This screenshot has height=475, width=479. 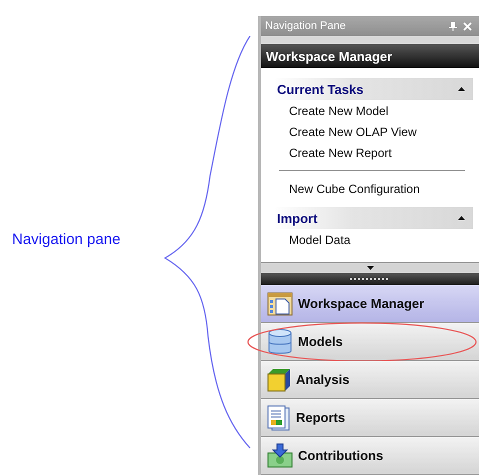 What do you see at coordinates (370, 279) in the screenshot?
I see `pane-splitter` at bounding box center [370, 279].